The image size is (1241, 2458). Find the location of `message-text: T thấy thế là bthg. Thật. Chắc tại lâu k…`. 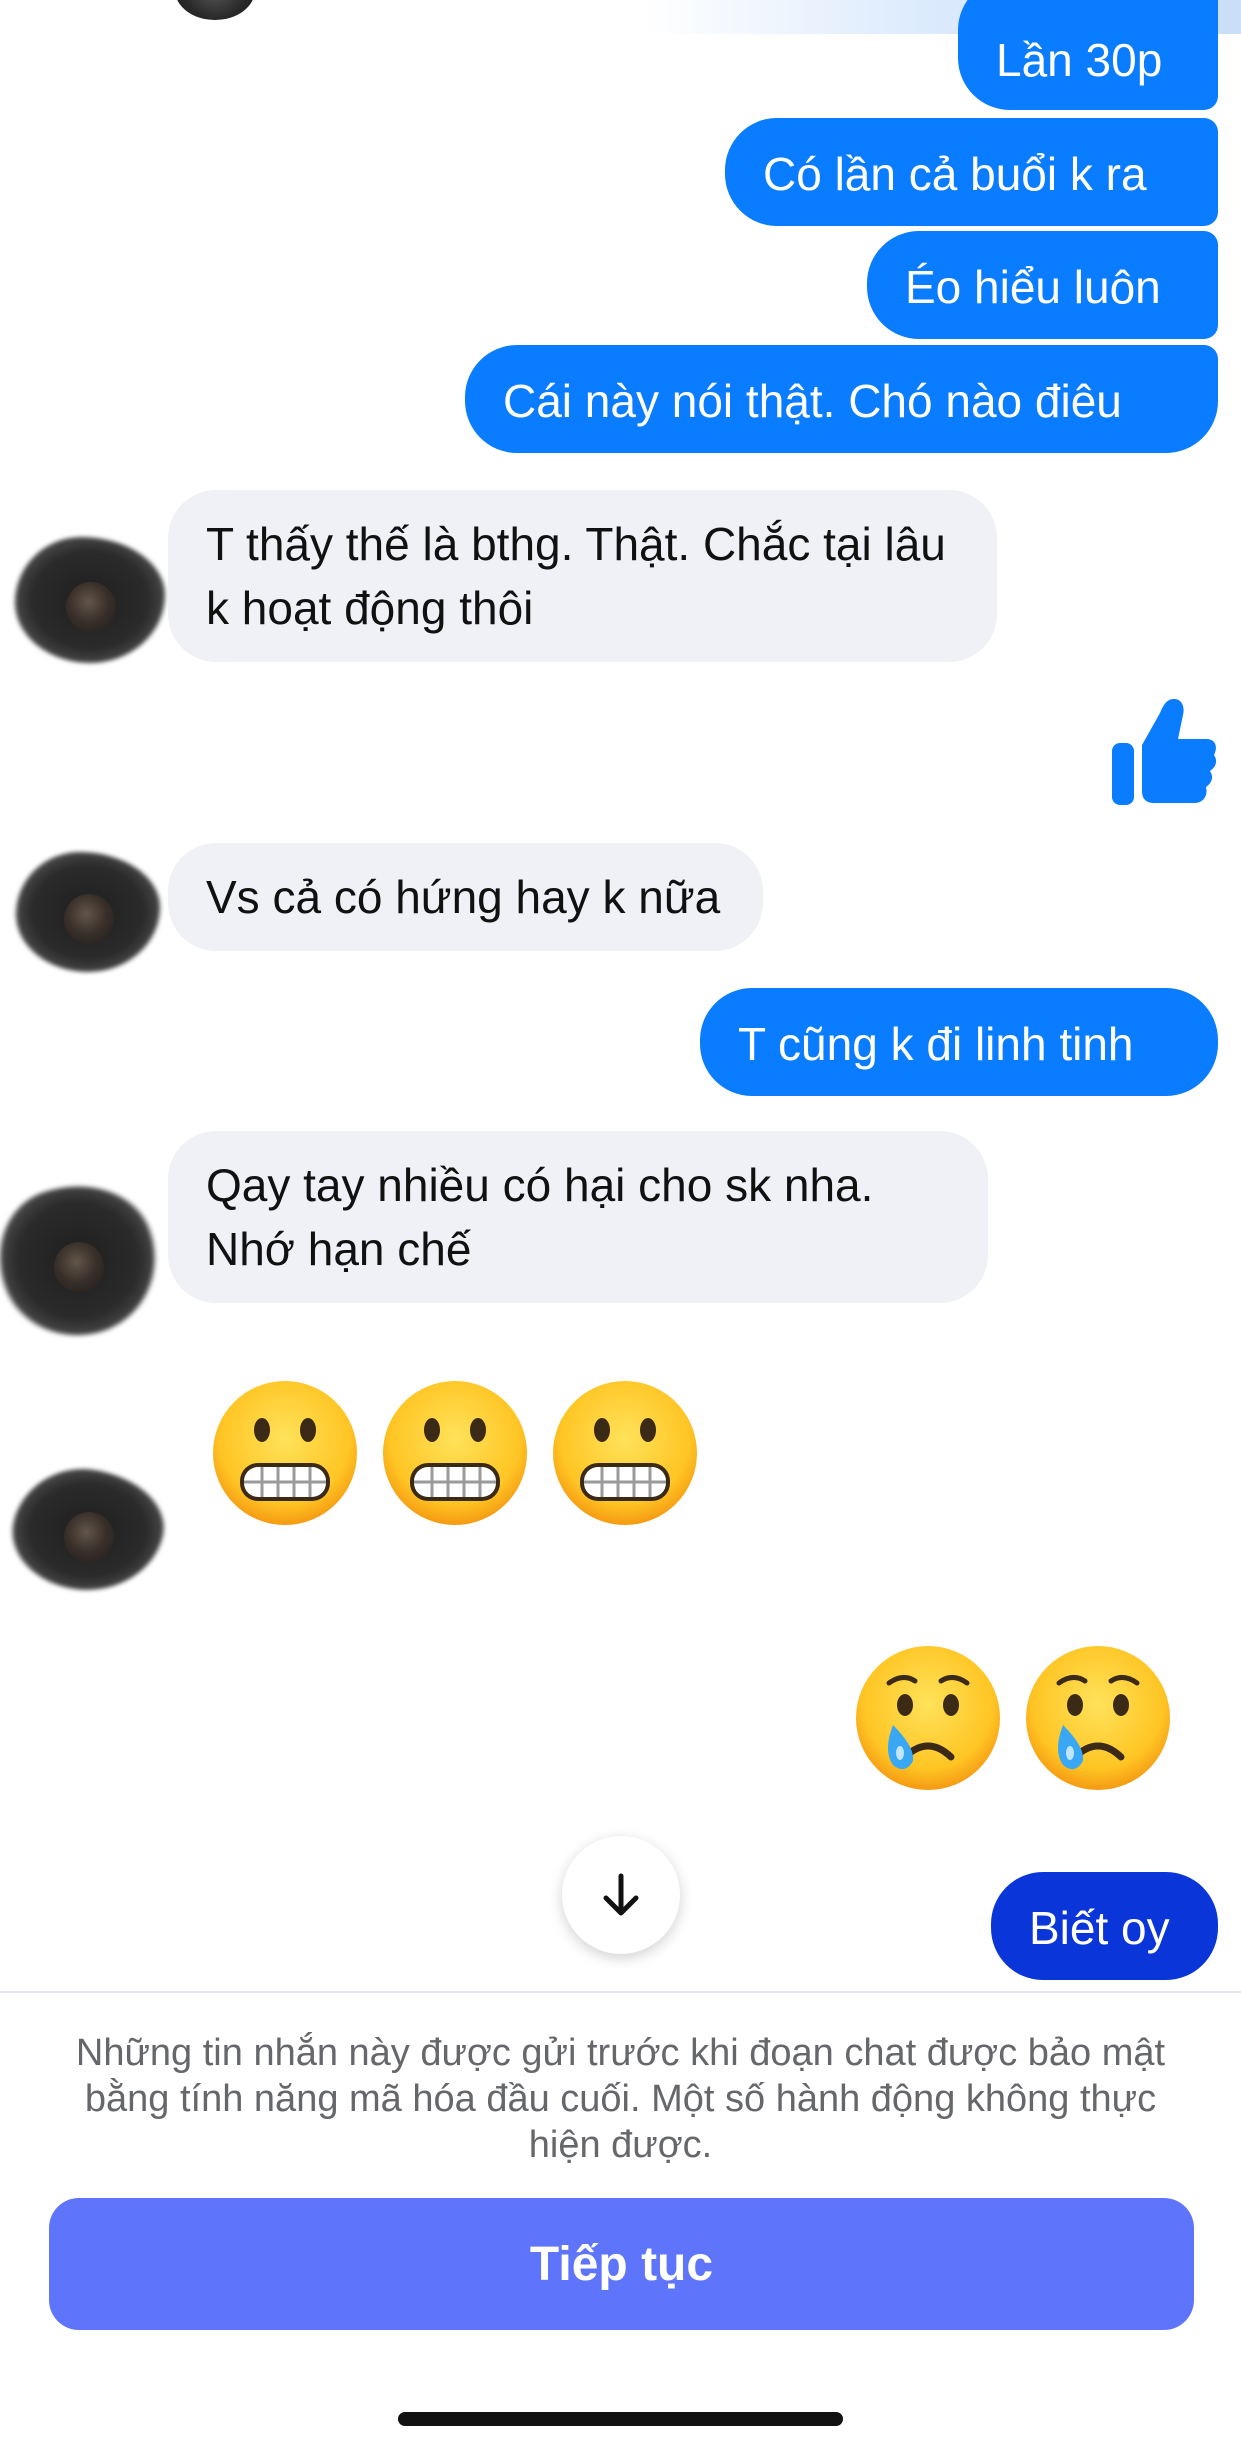

message-text: T thấy thế là bthg. Thật. Chắc tại lâu k… is located at coordinates (576, 576).